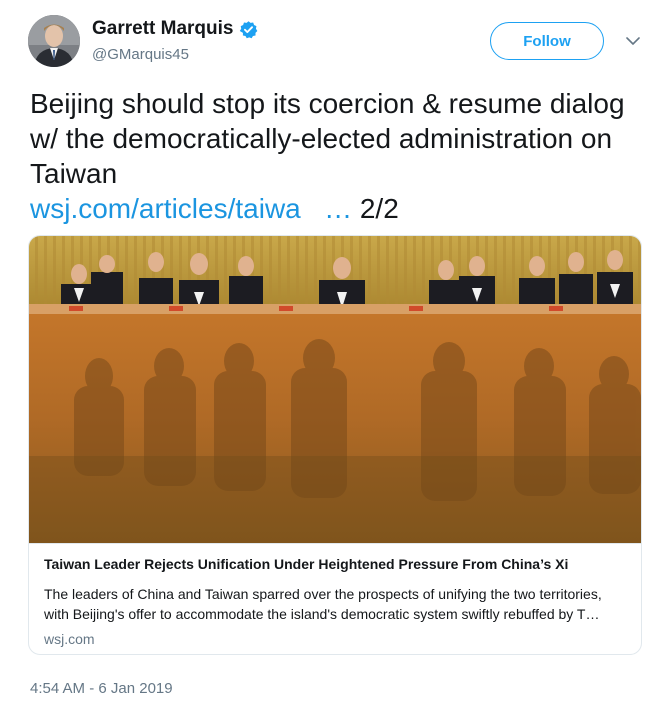  I want to click on card-domain: wsj.com, so click(69, 639).